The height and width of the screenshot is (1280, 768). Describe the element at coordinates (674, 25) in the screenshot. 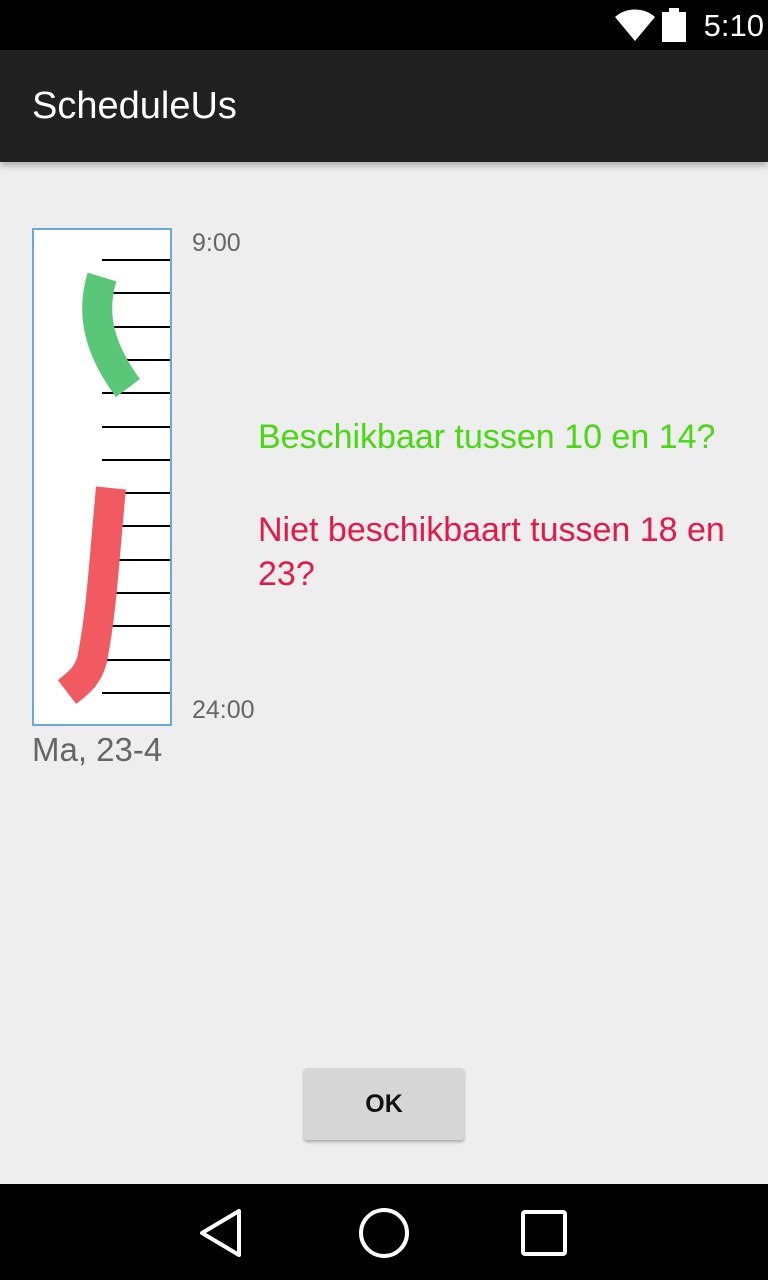

I see `battery-icon` at that location.